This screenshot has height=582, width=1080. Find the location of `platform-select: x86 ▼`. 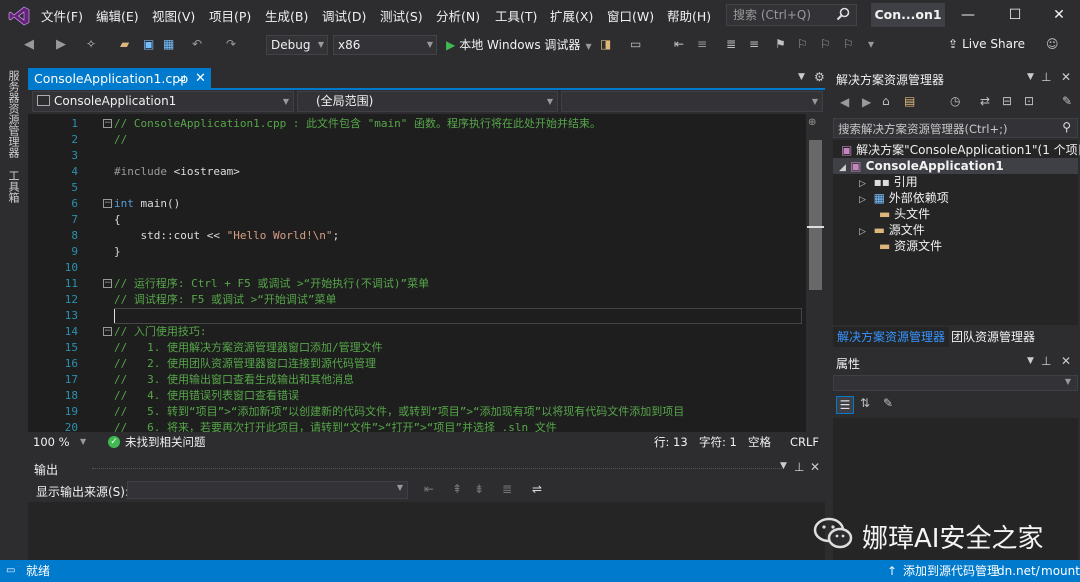

platform-select: x86 ▼ is located at coordinates (385, 45).